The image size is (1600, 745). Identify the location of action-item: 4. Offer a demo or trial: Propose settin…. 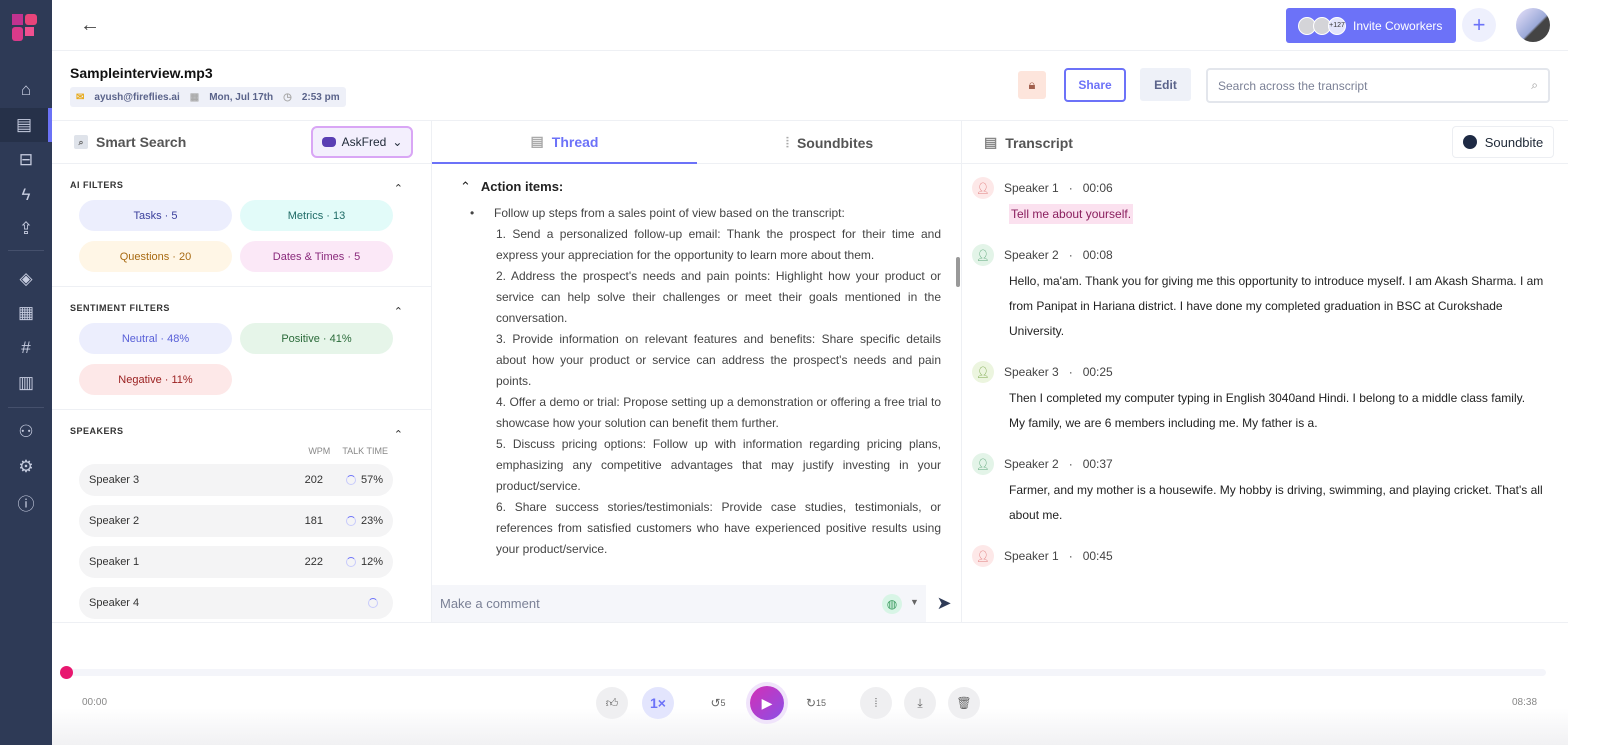
(718, 412).